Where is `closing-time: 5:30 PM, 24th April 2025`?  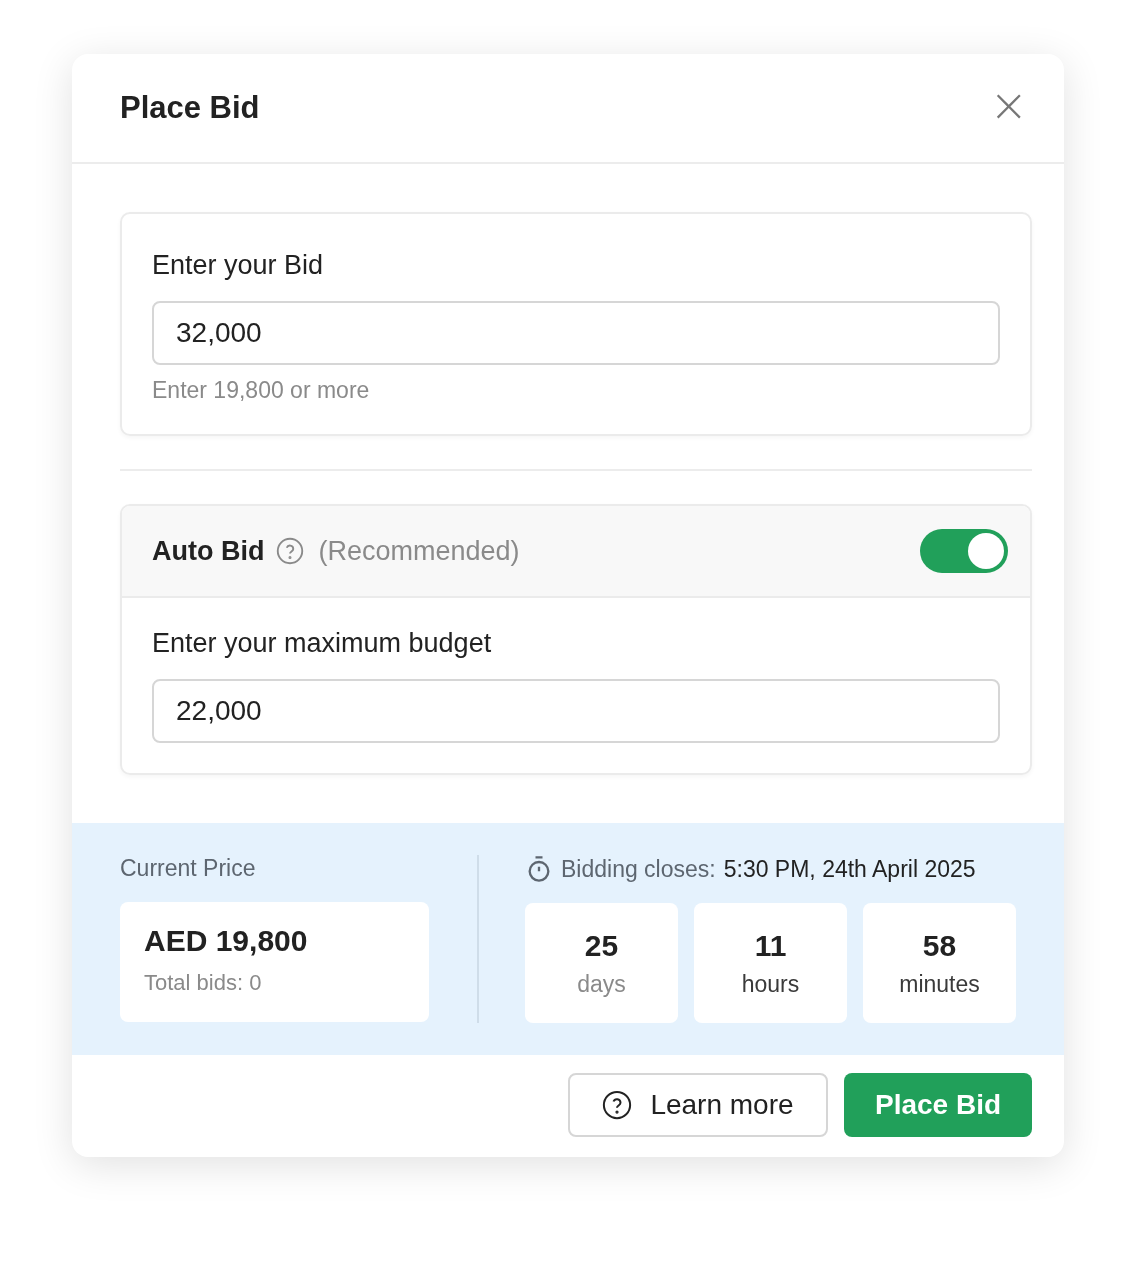
closing-time: 5:30 PM, 24th April 2025 is located at coordinates (849, 869).